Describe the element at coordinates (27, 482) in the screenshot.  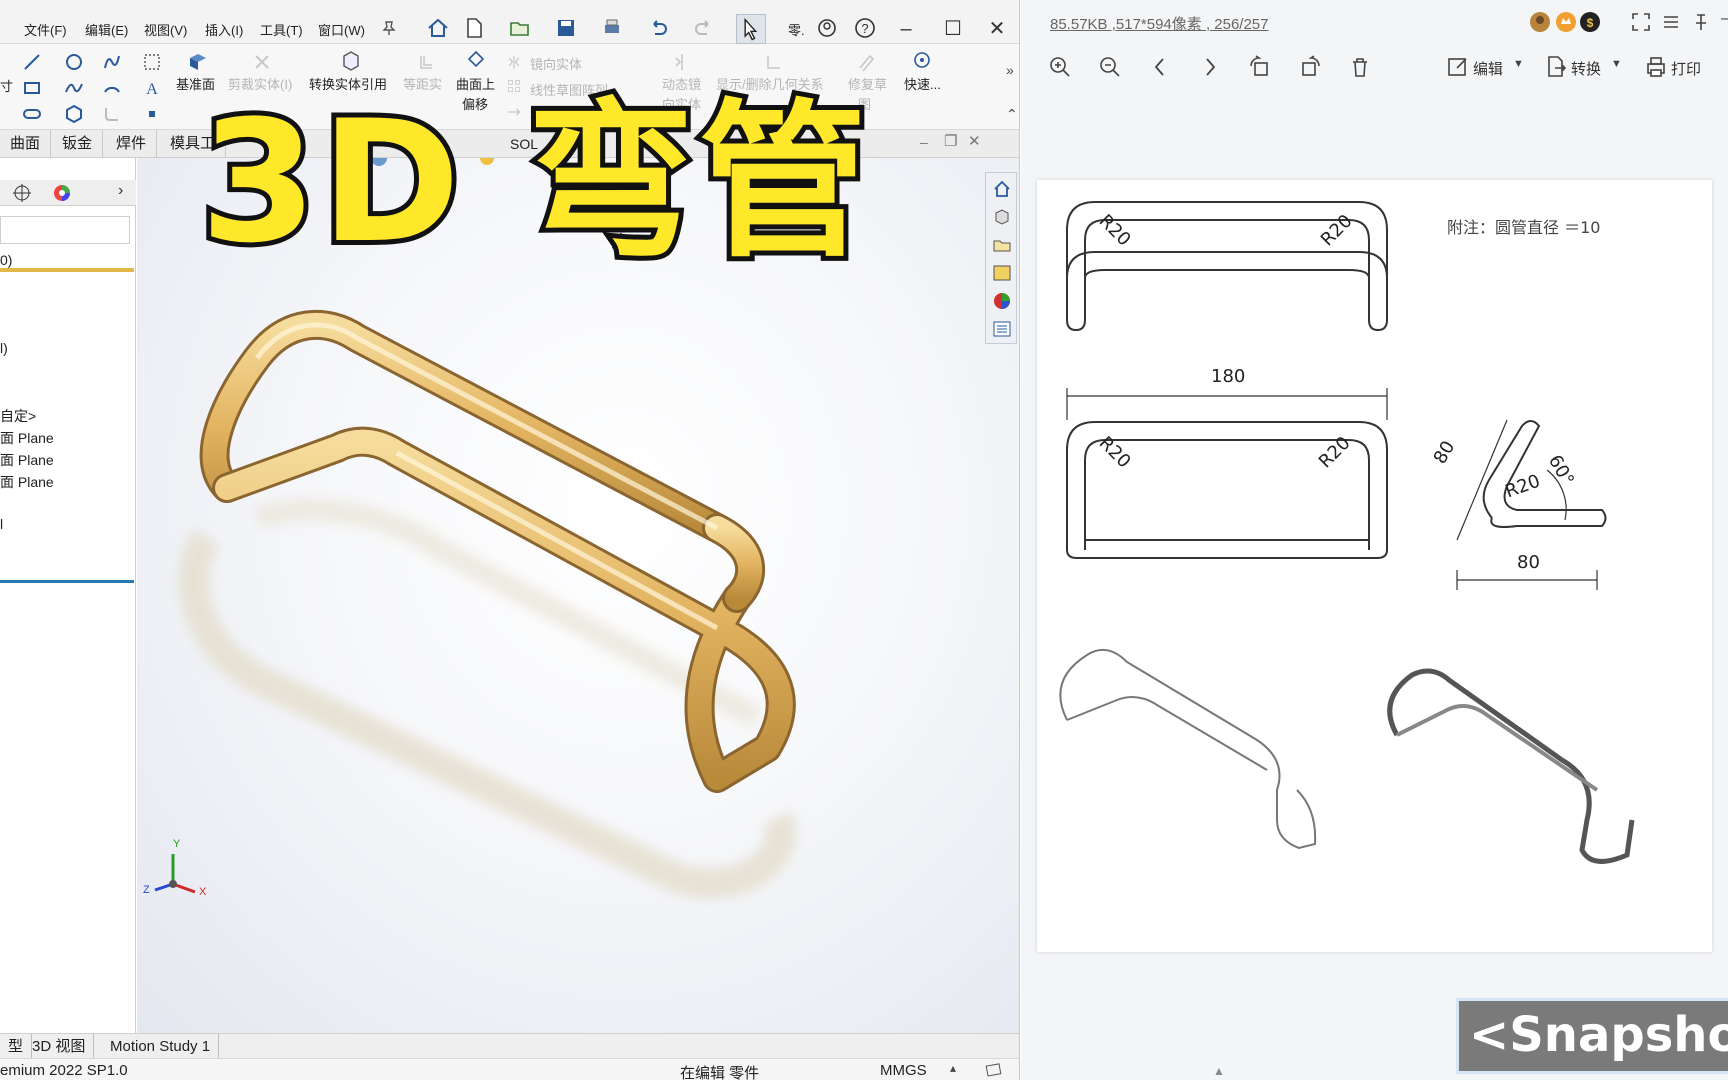
I see `tree-item-right-plane: 面 Plane` at that location.